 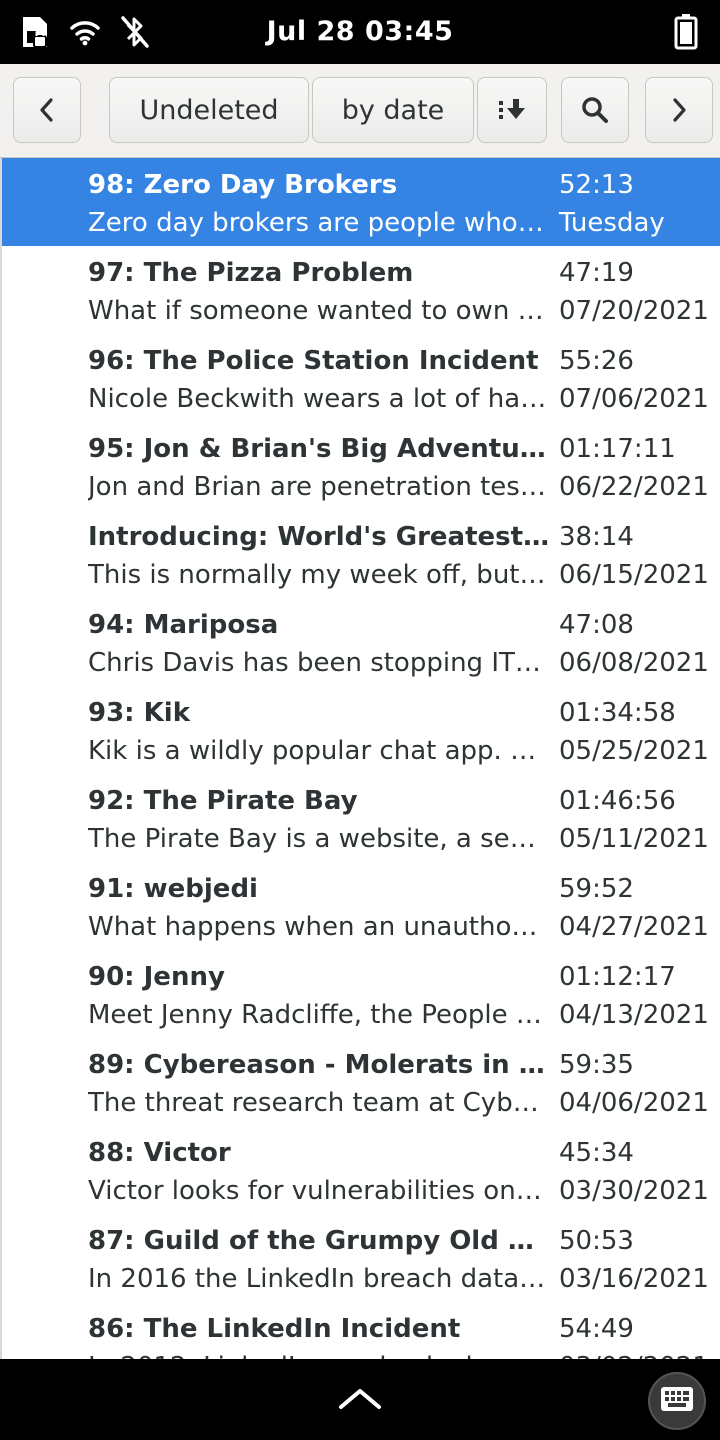 I want to click on episode-date: 06/08/2021, so click(x=634, y=663).